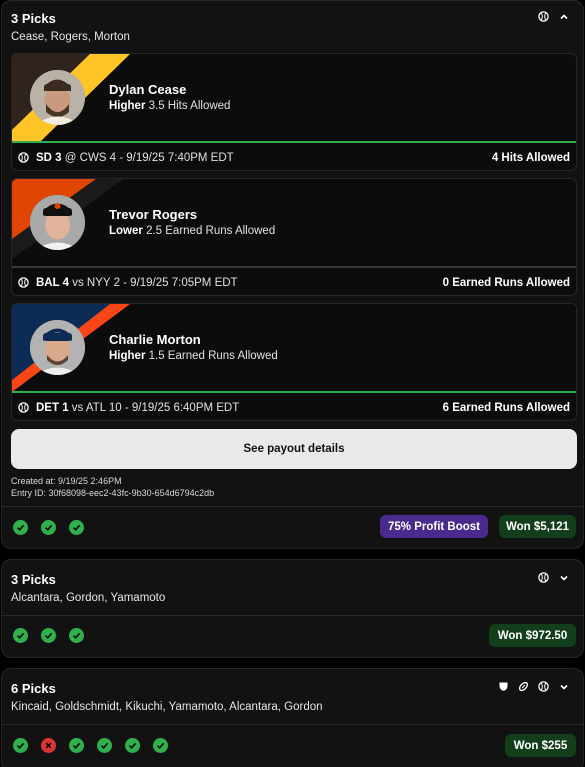 Image resolution: width=585 pixels, height=767 pixels. I want to click on game-info: vs ATL 10 - 9/19/25 6:40PM EDT, so click(155, 407).